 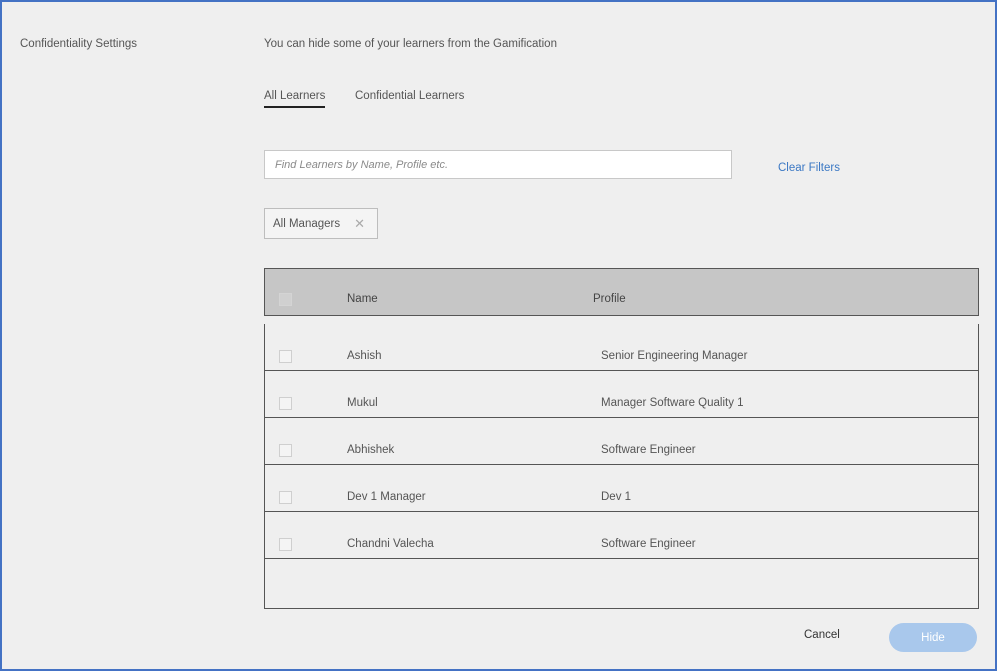 What do you see at coordinates (362, 299) in the screenshot?
I see `column-header-name: Name` at bounding box center [362, 299].